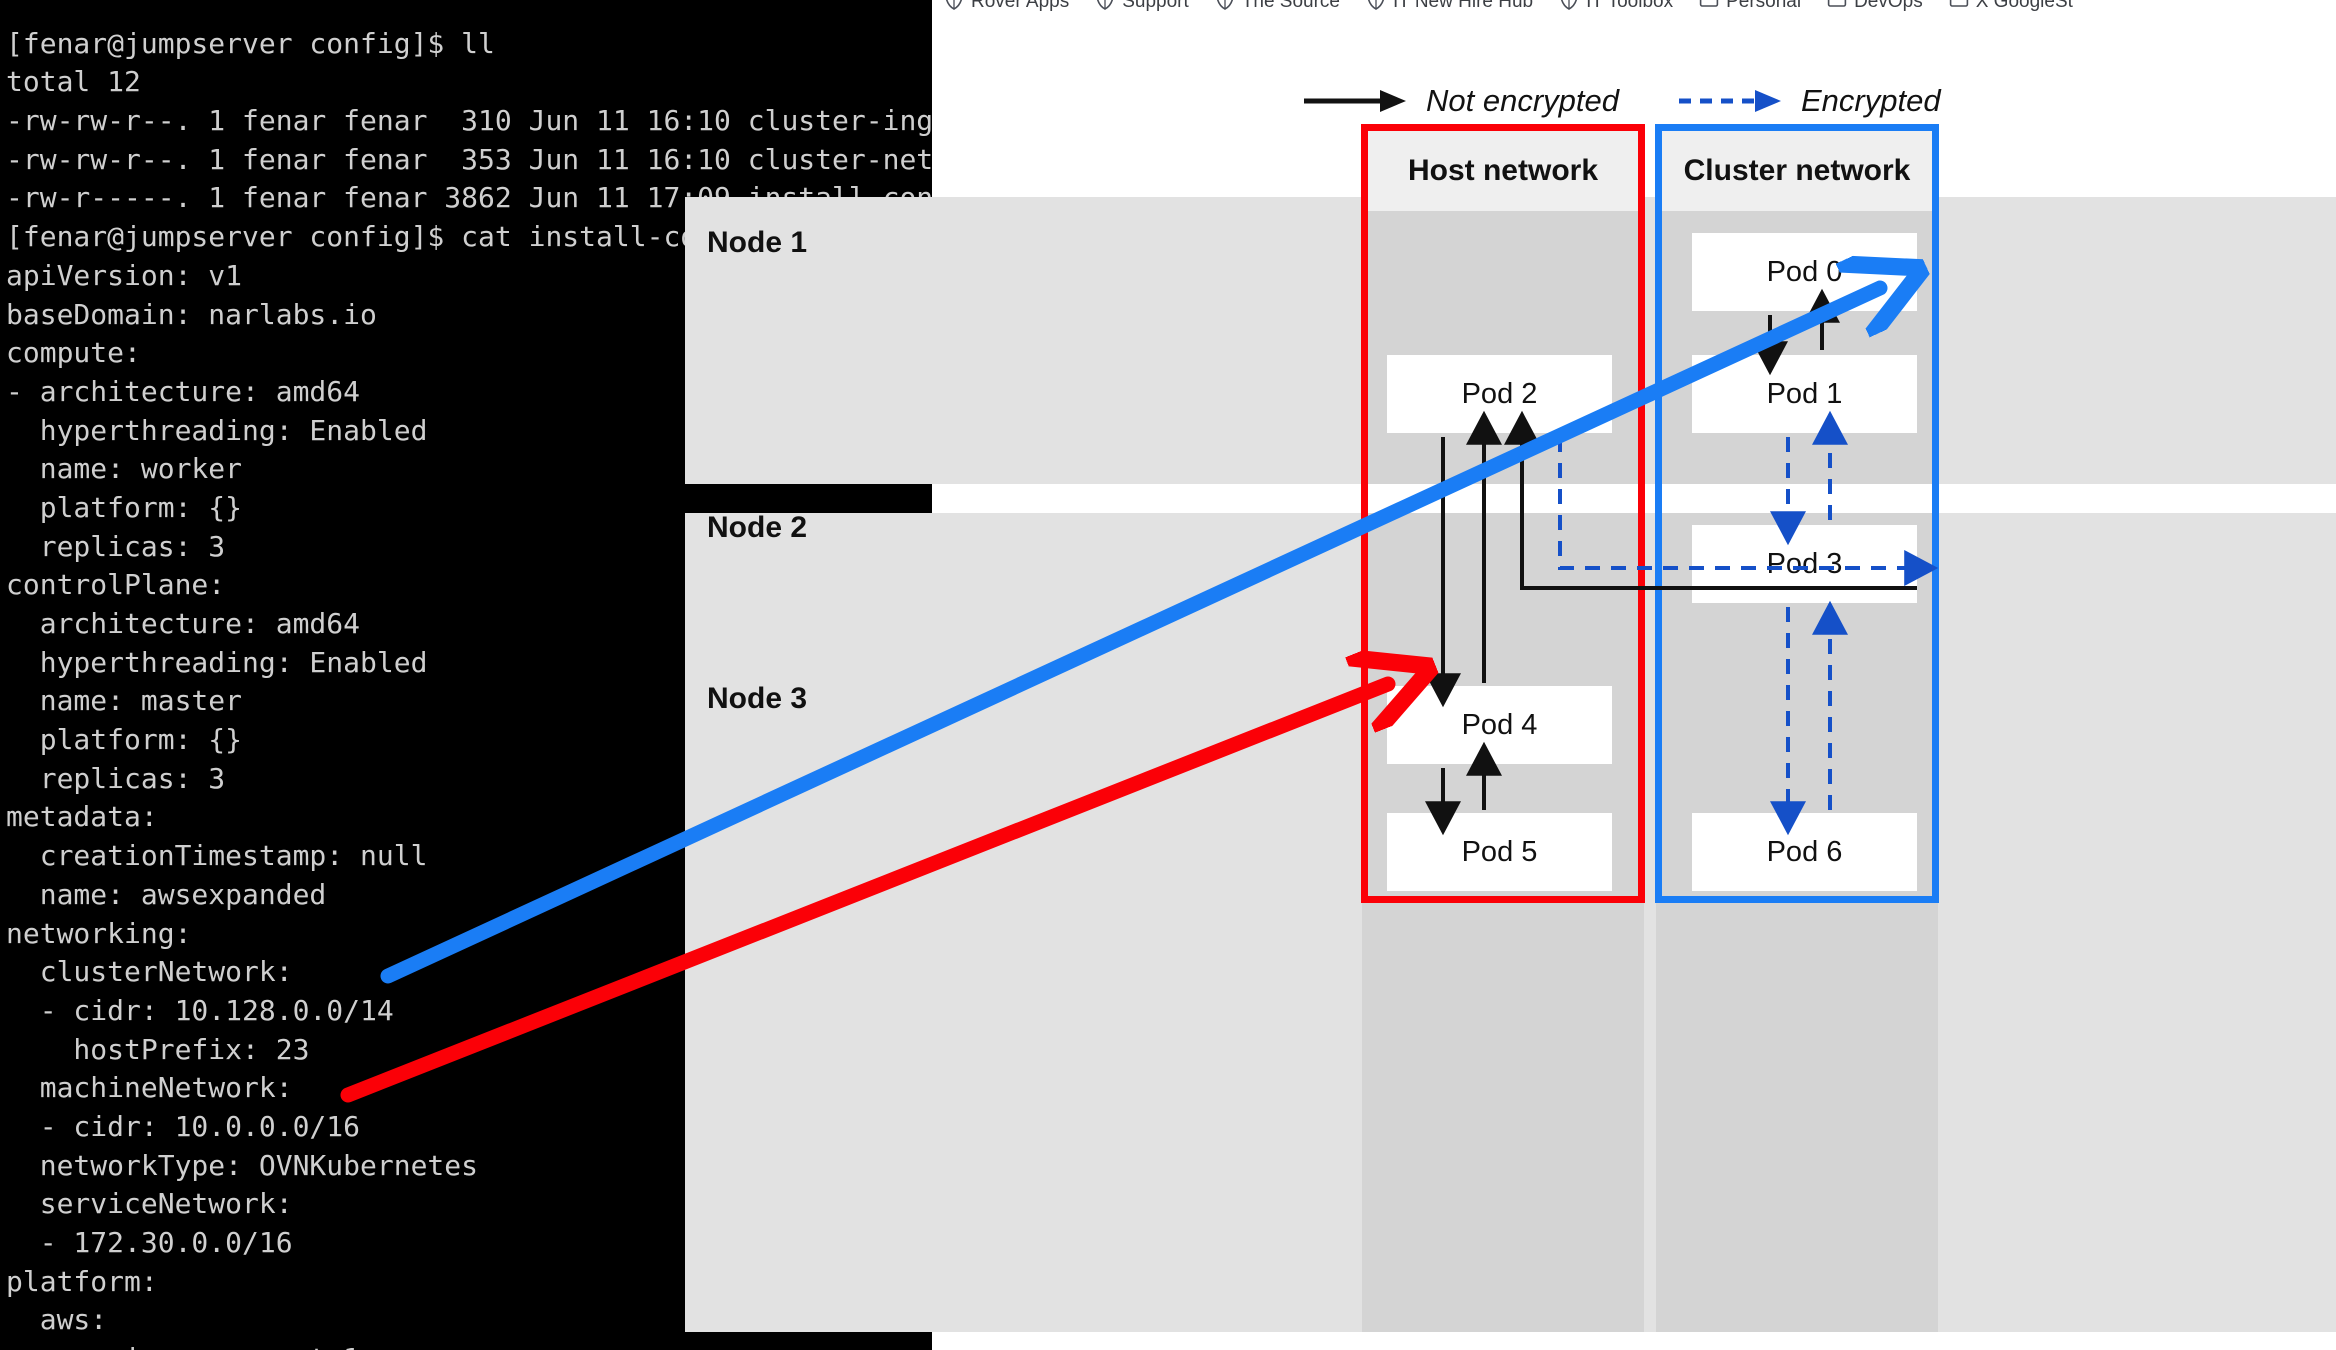  I want to click on legend-item-1: Encrypted, so click(1809, 101).